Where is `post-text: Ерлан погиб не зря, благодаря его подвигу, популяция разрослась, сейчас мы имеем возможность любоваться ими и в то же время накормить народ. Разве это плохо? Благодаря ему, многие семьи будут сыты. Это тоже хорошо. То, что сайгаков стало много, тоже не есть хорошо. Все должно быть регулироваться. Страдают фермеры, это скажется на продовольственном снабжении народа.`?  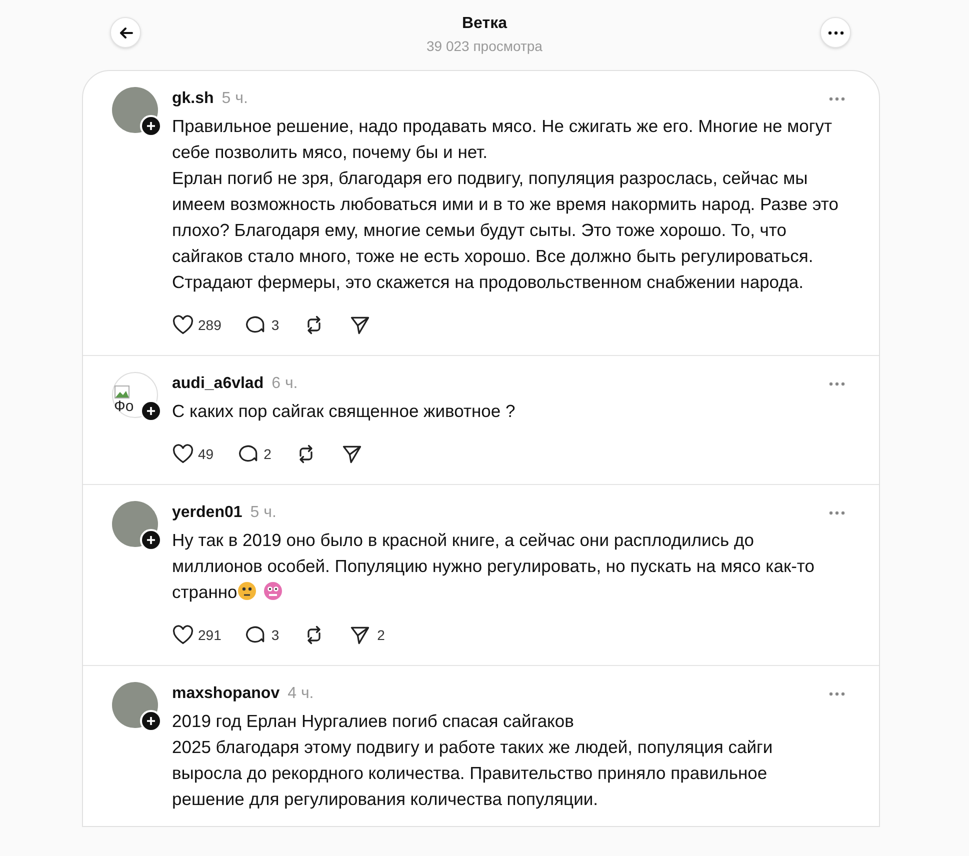 post-text: Ерлан погиб не зря, благодаря его подвигу, популяция разрослась, сейчас мы имеем возможность любоваться ими и в то же время накормить народ. Разве это плохо? Благодаря ему, многие семьи будут сыты. Это тоже хорошо. То, что сайгаков стало много, тоже не есть хорошо. Все должно быть регулироваться. Страдают фермеры, это скажется на продовольственном снабжении народа. is located at coordinates (506, 230).